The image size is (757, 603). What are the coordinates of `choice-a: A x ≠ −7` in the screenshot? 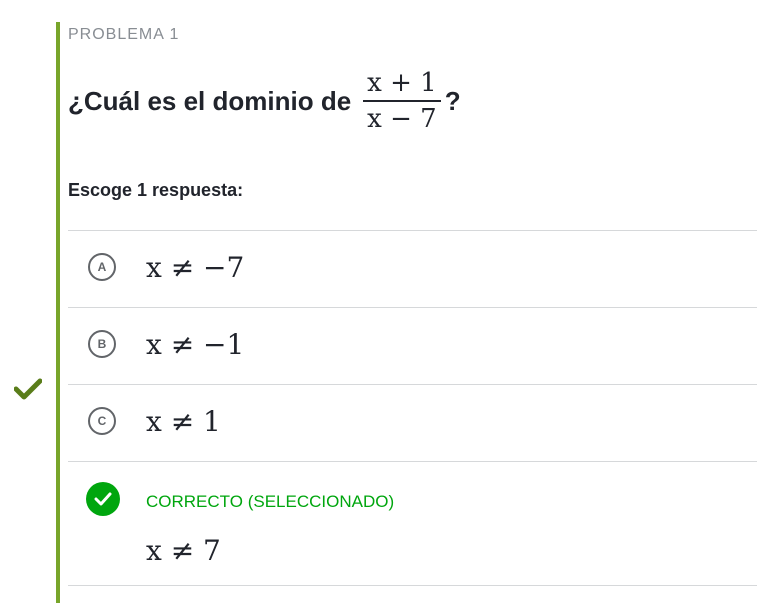 It's located at (412, 268).